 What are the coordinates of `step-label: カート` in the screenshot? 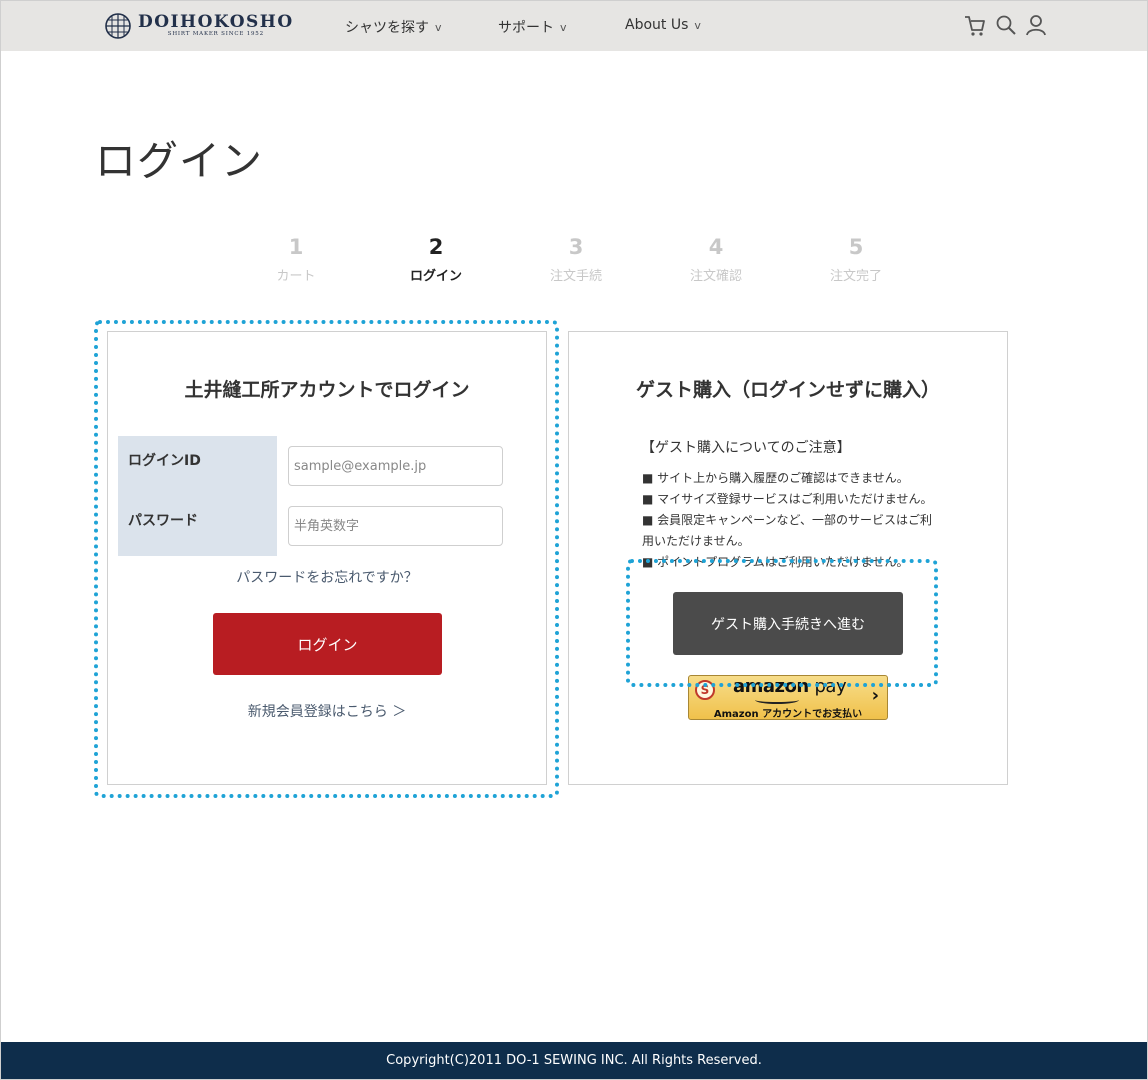 It's located at (296, 276).